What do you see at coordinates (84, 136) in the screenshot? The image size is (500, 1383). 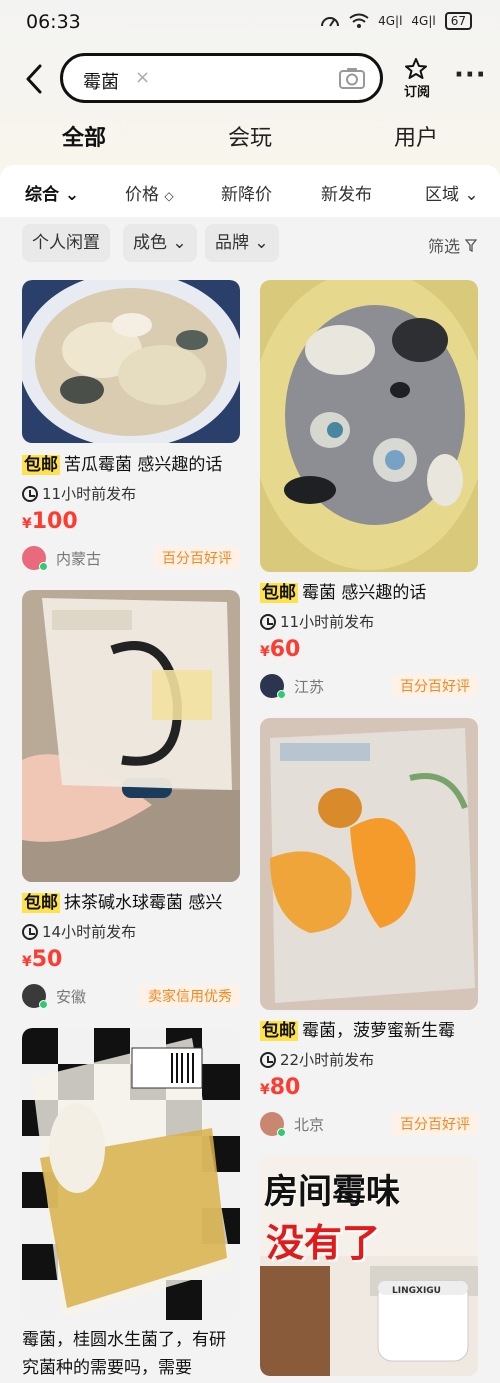 I see `tab-all: 全部` at bounding box center [84, 136].